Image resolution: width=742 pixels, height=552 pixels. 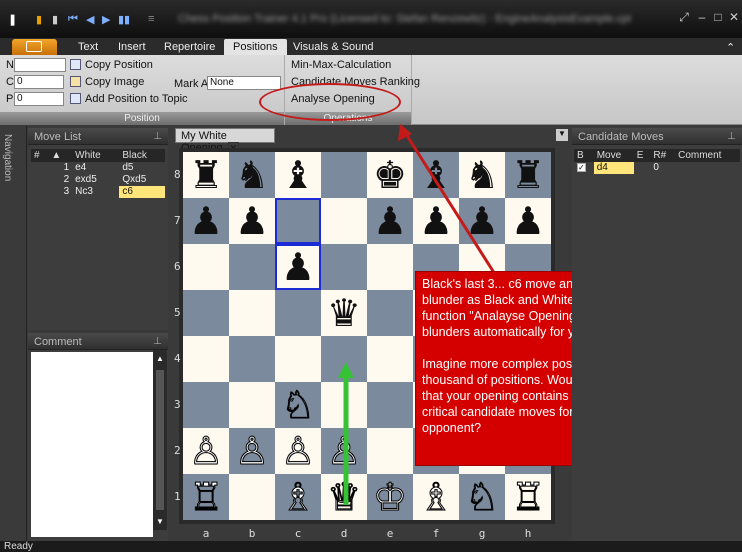 I want to click on candidate-moves-title: Candidate Moves, so click(x=621, y=137).